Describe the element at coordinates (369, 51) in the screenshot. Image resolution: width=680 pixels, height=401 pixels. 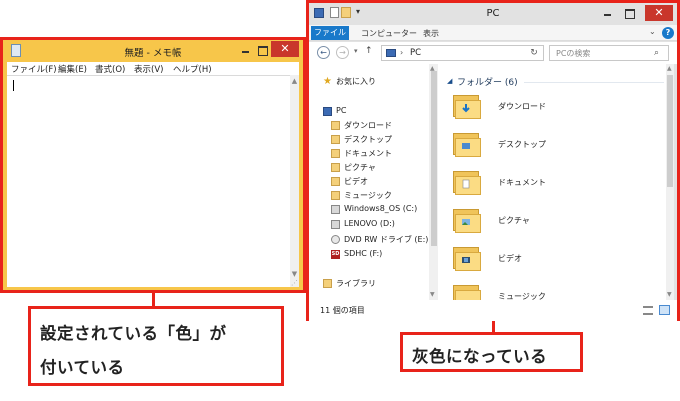
I see `up-button: ↑` at that location.